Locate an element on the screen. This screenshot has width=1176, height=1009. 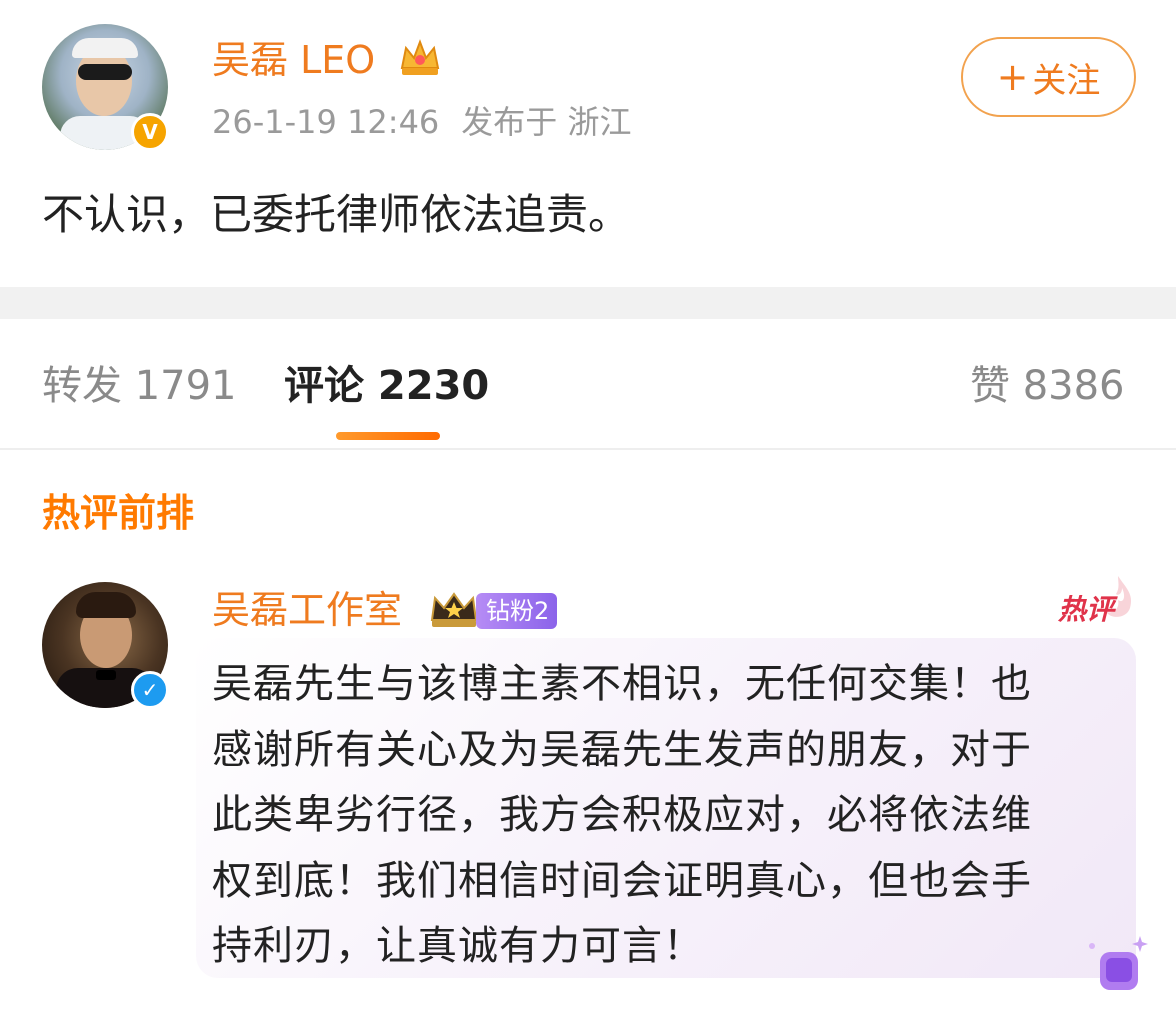
comment-line: 此类卑劣行径，我方会积极应对，必将依法维 is located at coordinates (622, 815).